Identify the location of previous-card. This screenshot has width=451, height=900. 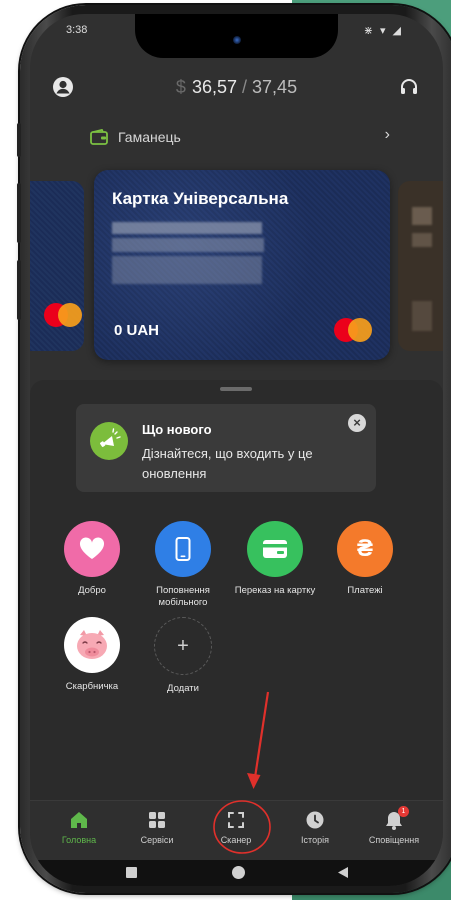
(57, 266).